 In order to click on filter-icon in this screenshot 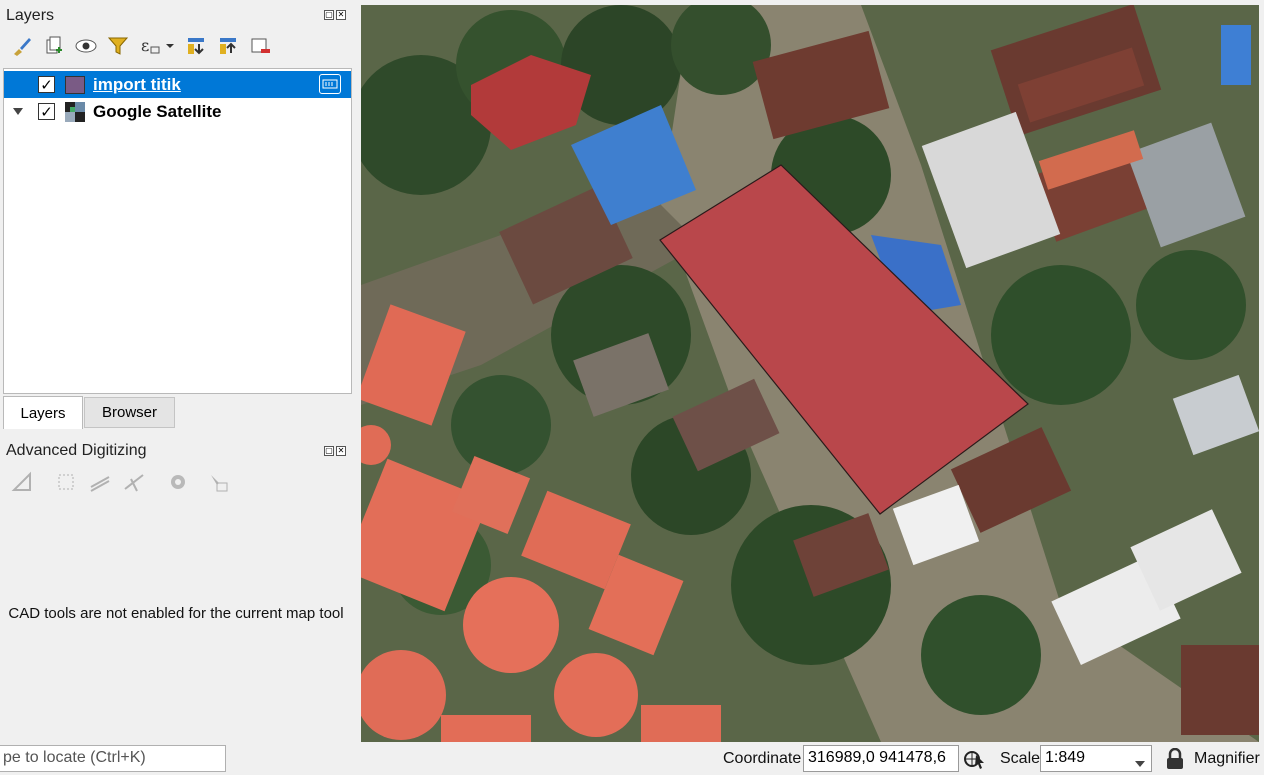, I will do `click(118, 46)`.